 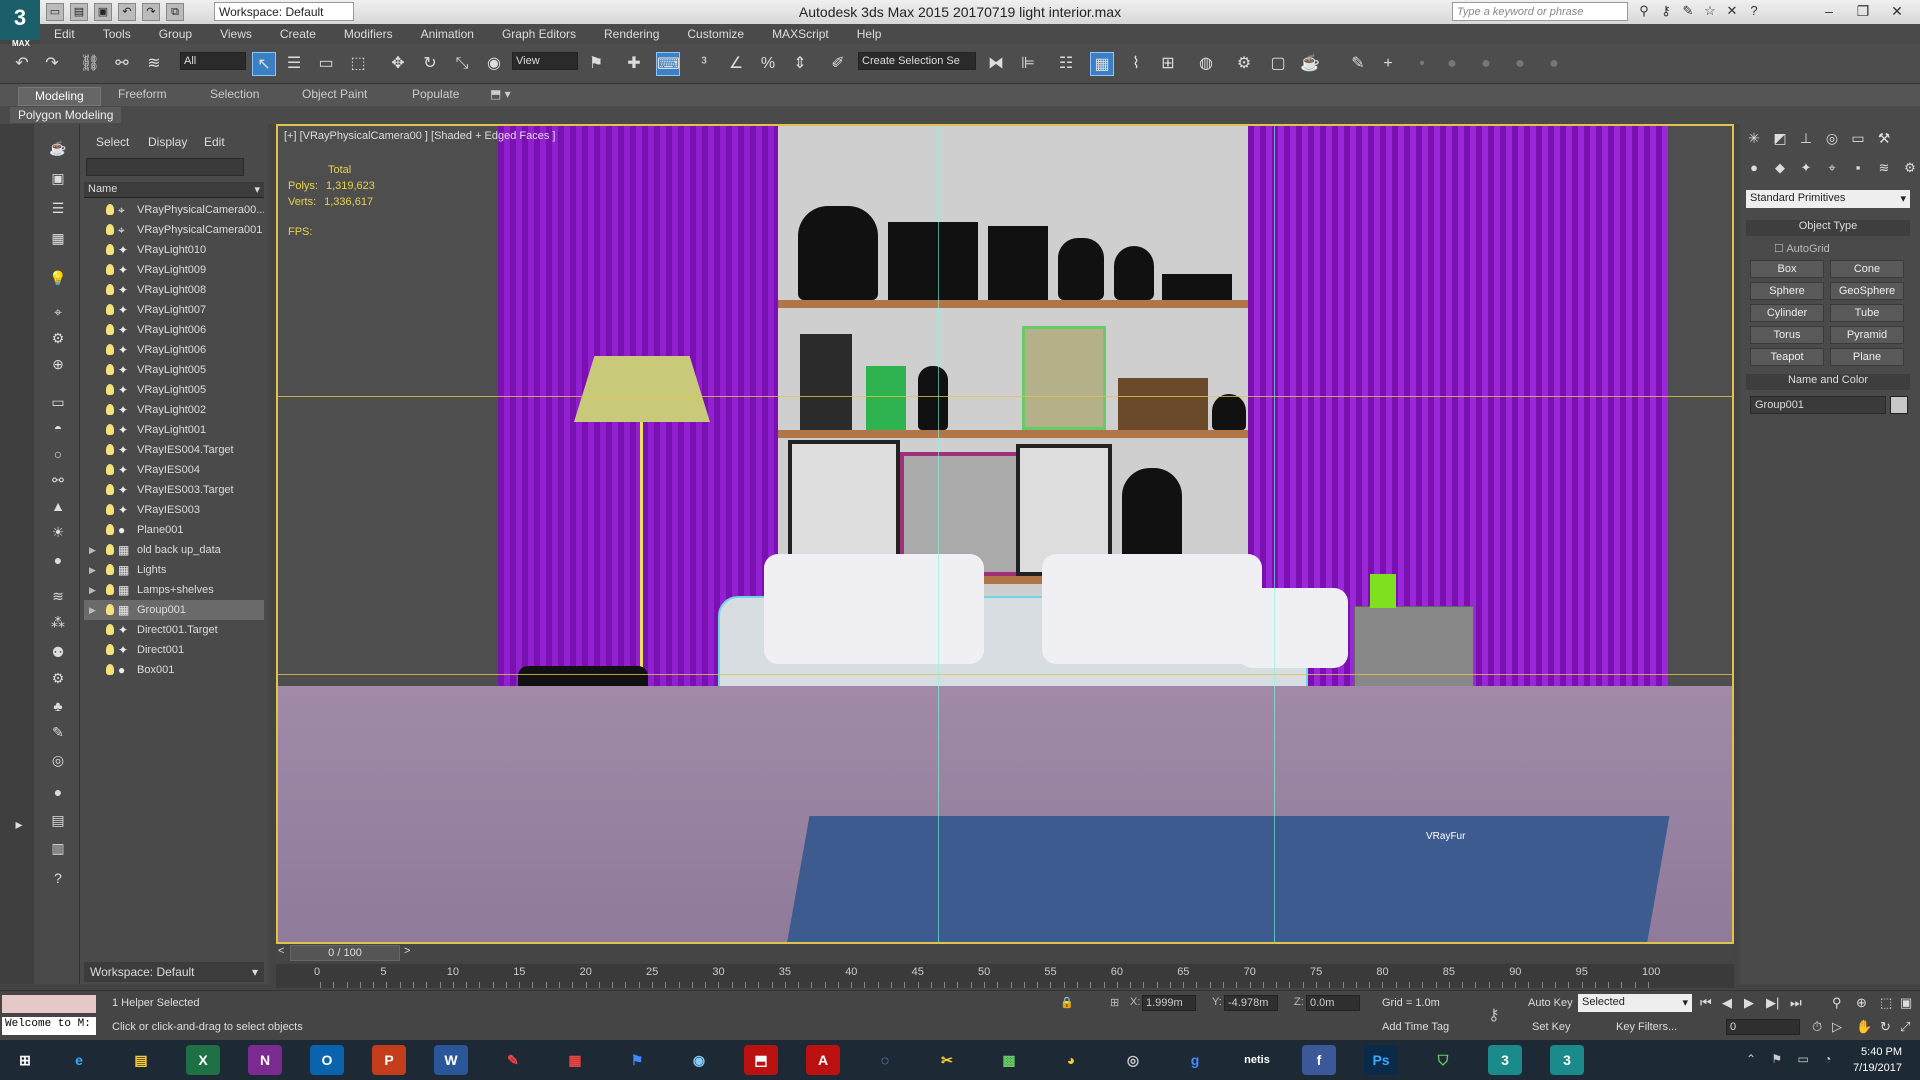 I want to click on particle-icon: ⁂, so click(x=58, y=624).